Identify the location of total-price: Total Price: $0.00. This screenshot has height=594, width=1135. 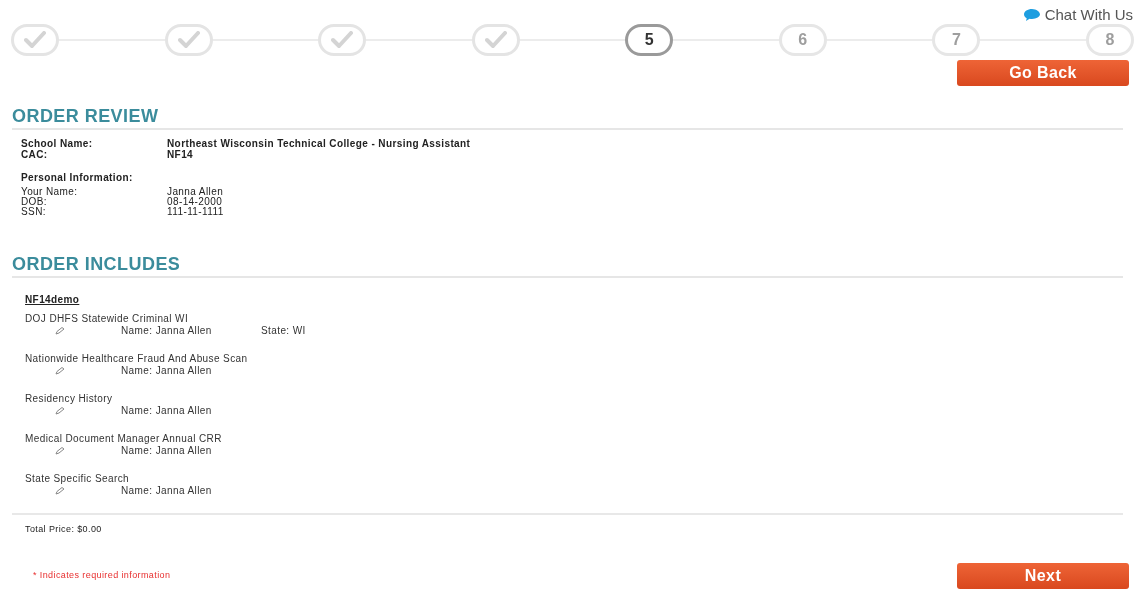
(63, 529).